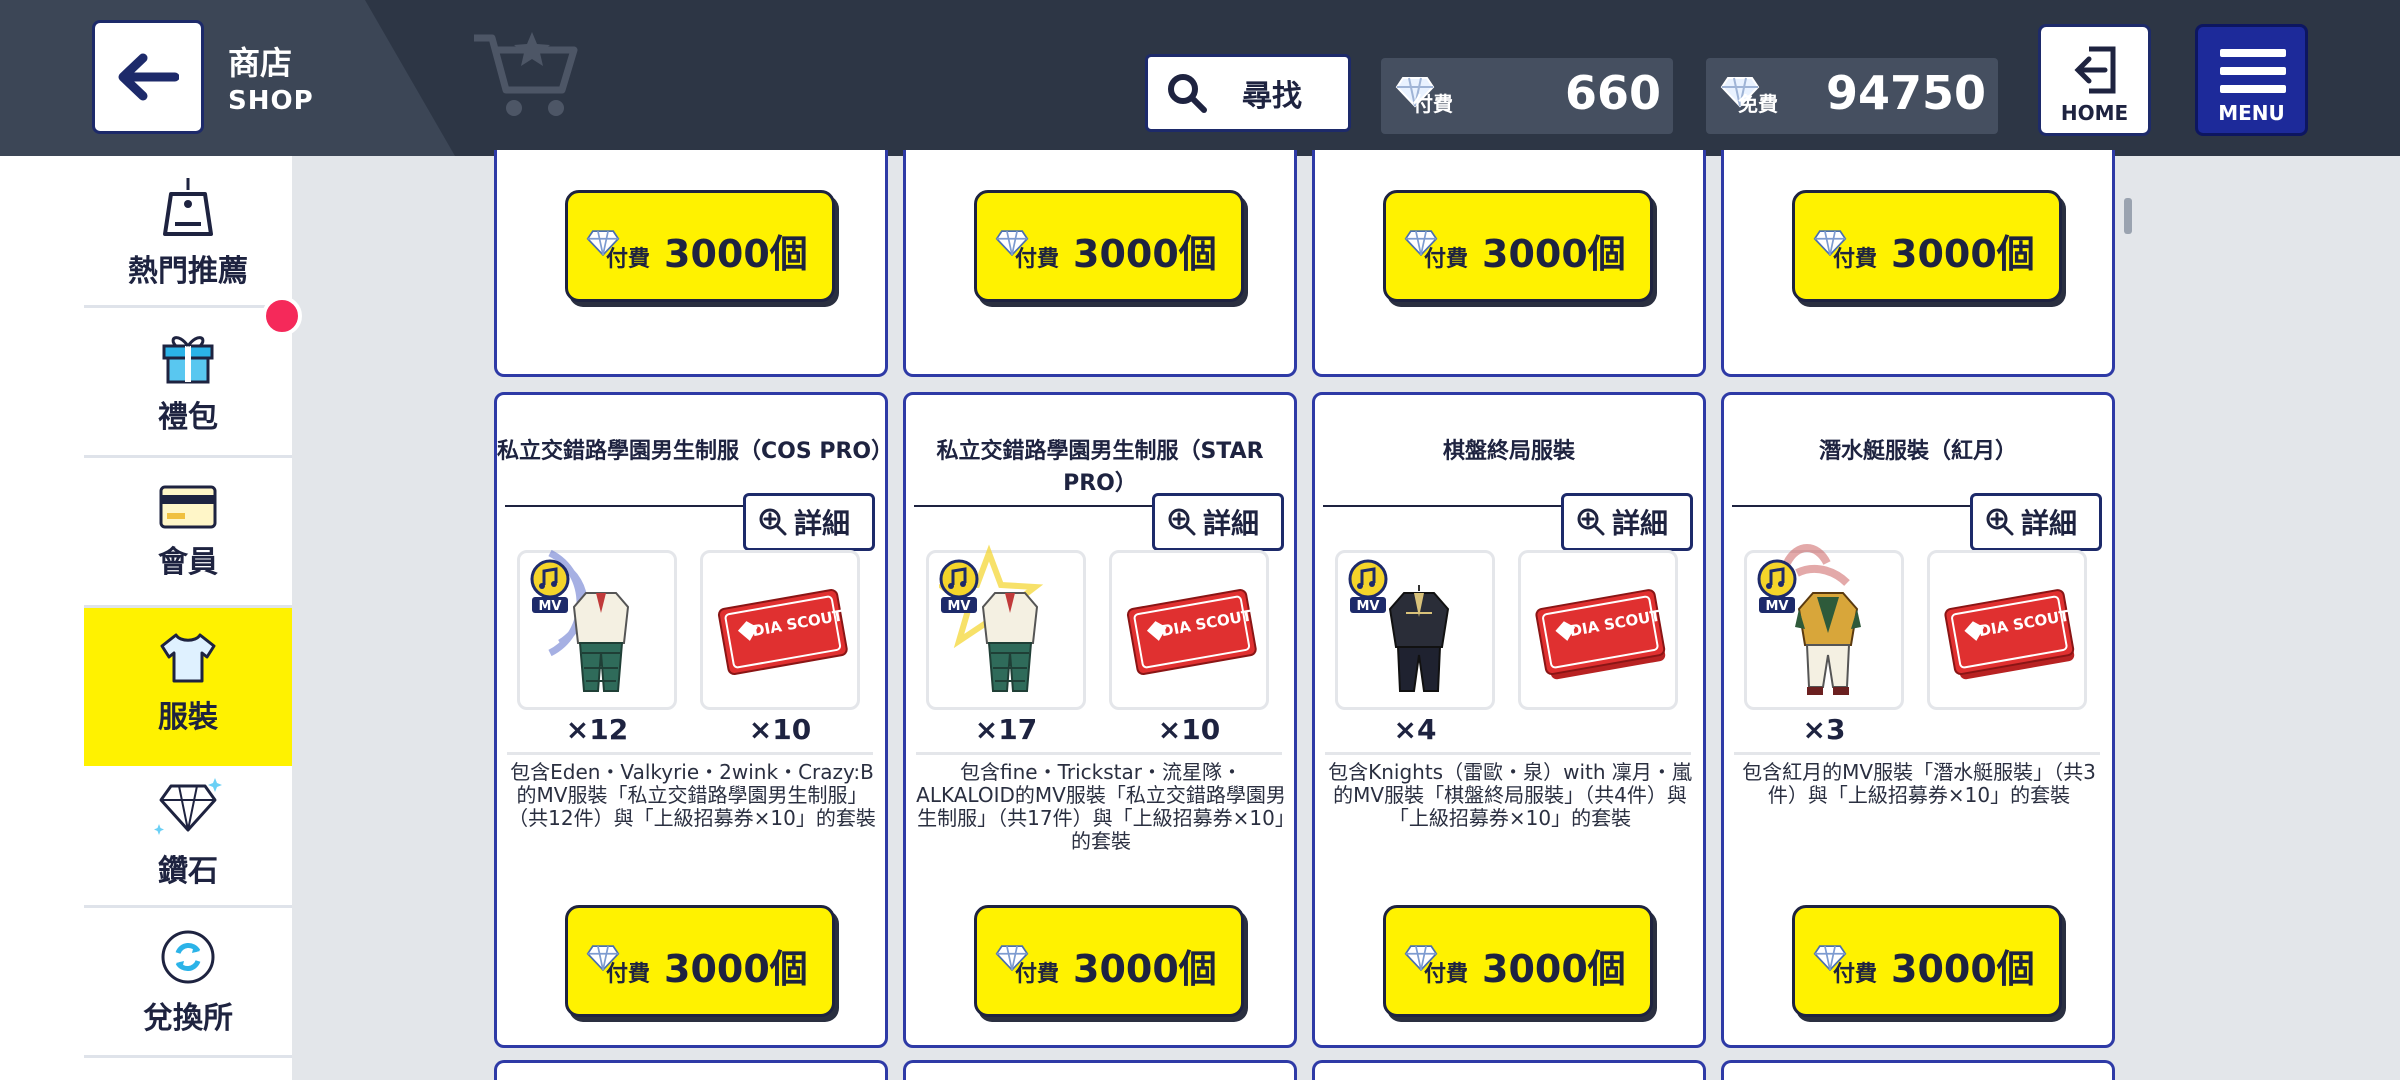 The height and width of the screenshot is (1080, 2400). What do you see at coordinates (2128, 216) in the screenshot?
I see `scrollbar-thumb` at bounding box center [2128, 216].